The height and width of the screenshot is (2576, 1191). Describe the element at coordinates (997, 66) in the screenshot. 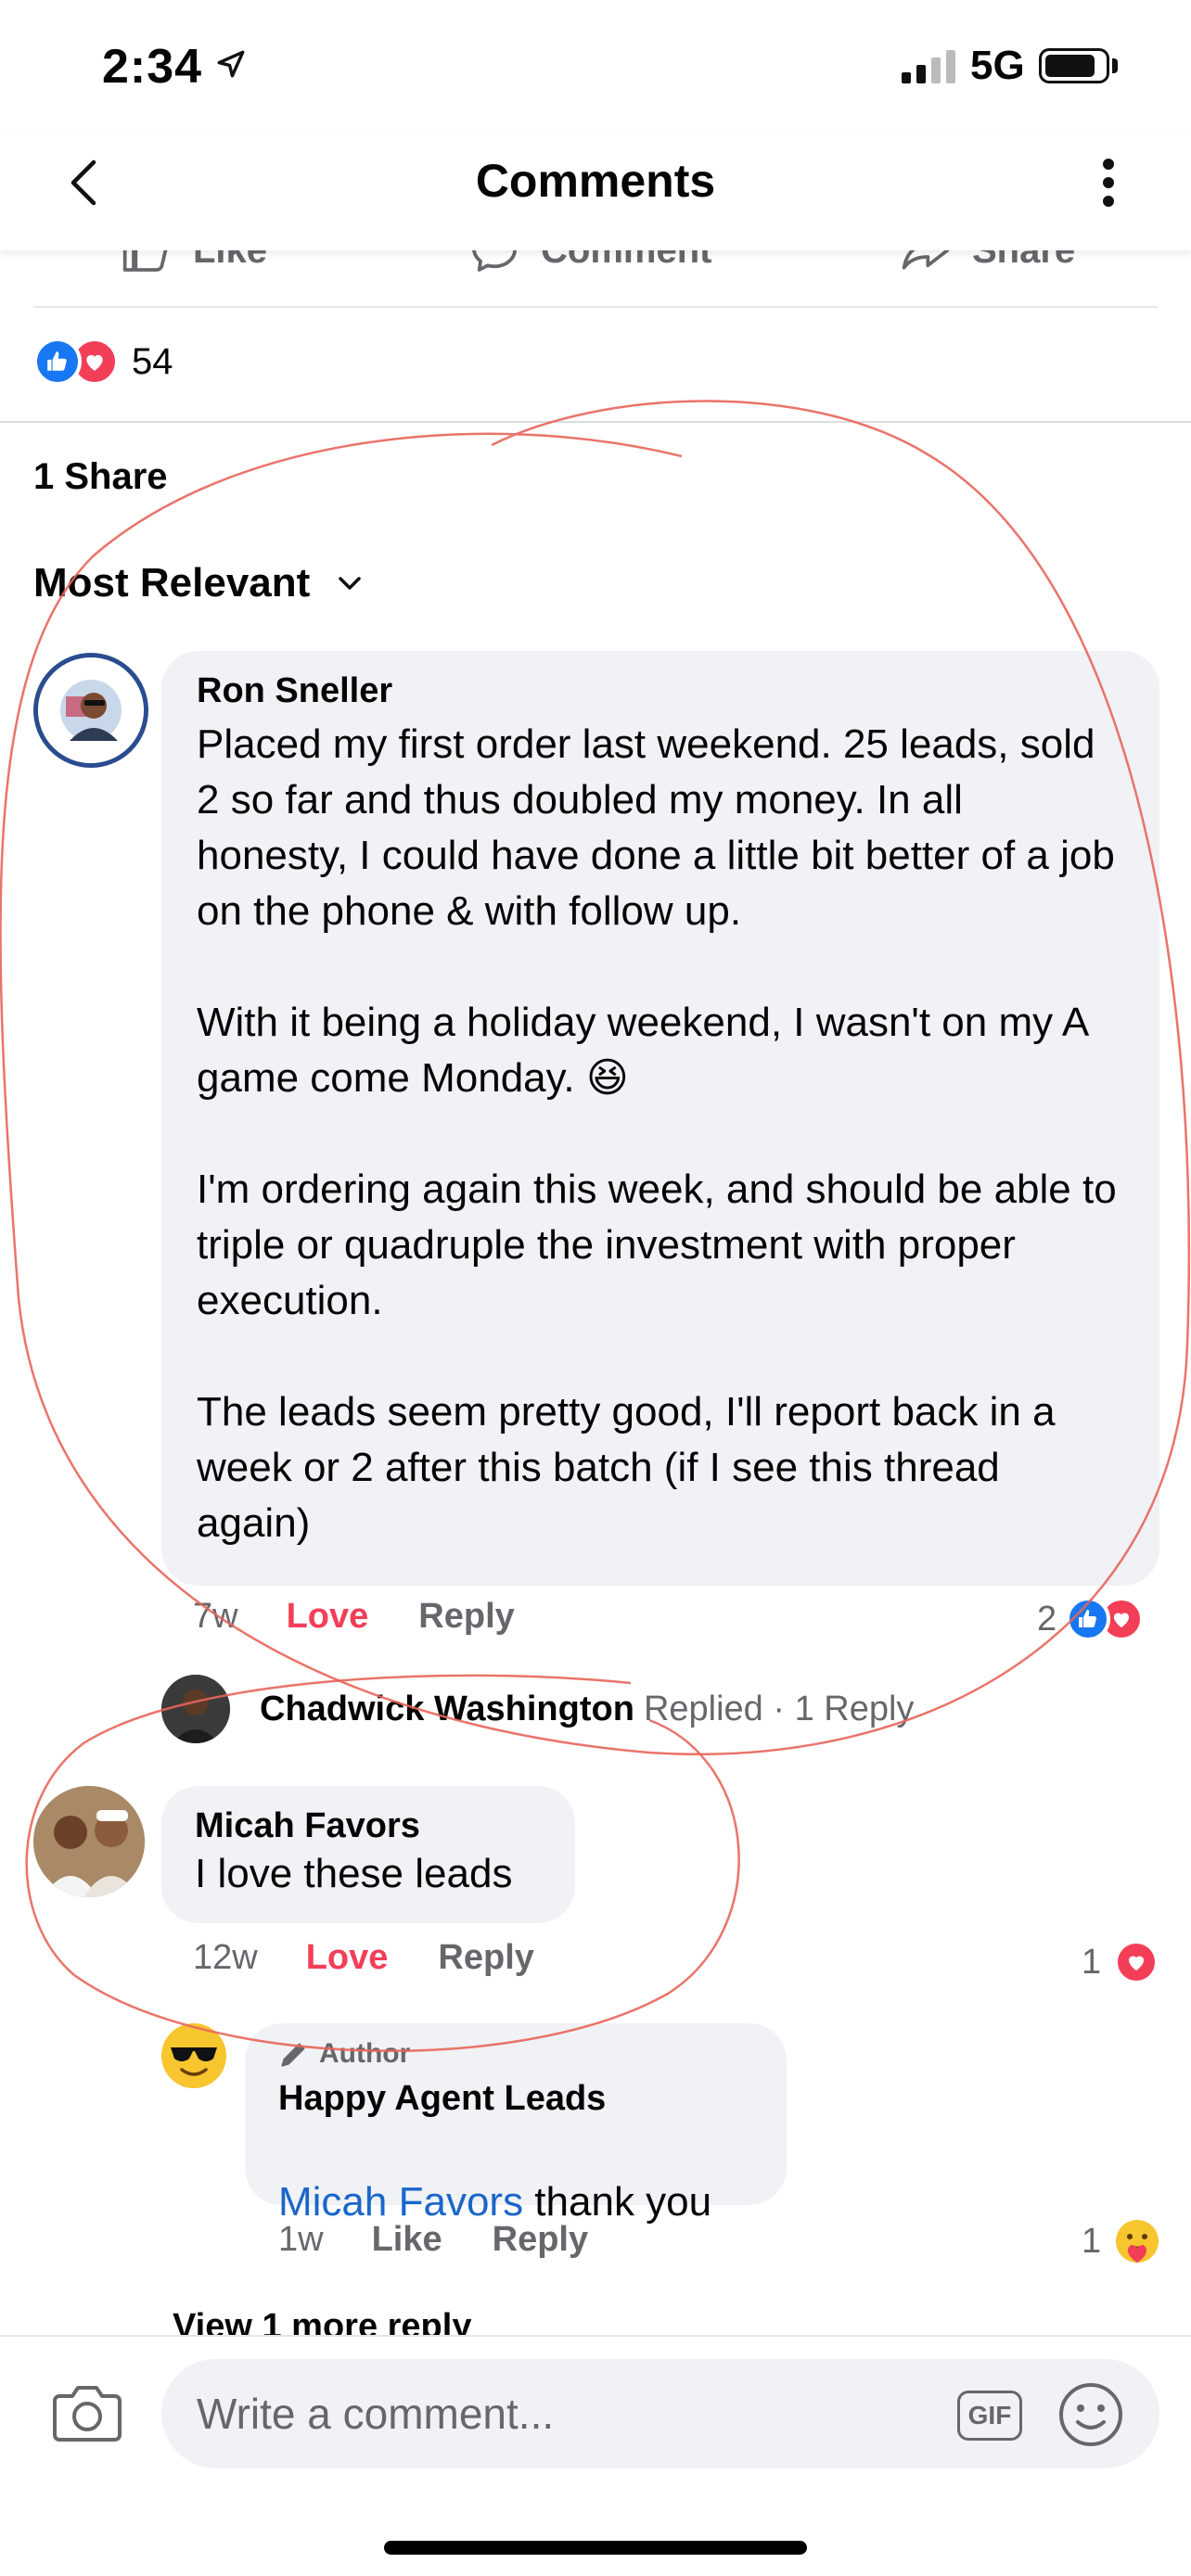

I see `network-label: 5G` at that location.